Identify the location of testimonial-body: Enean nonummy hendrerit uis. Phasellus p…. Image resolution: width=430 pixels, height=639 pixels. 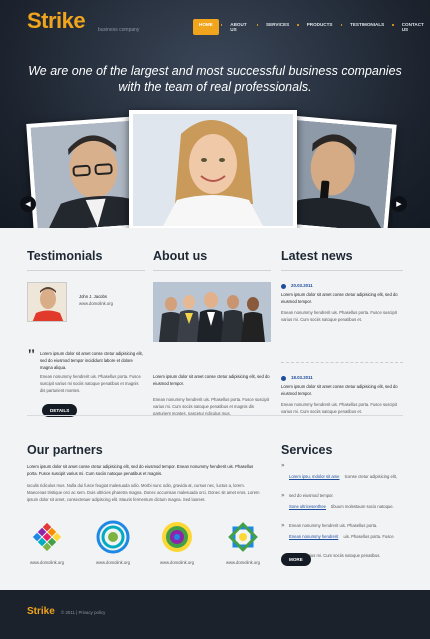
(90, 383).